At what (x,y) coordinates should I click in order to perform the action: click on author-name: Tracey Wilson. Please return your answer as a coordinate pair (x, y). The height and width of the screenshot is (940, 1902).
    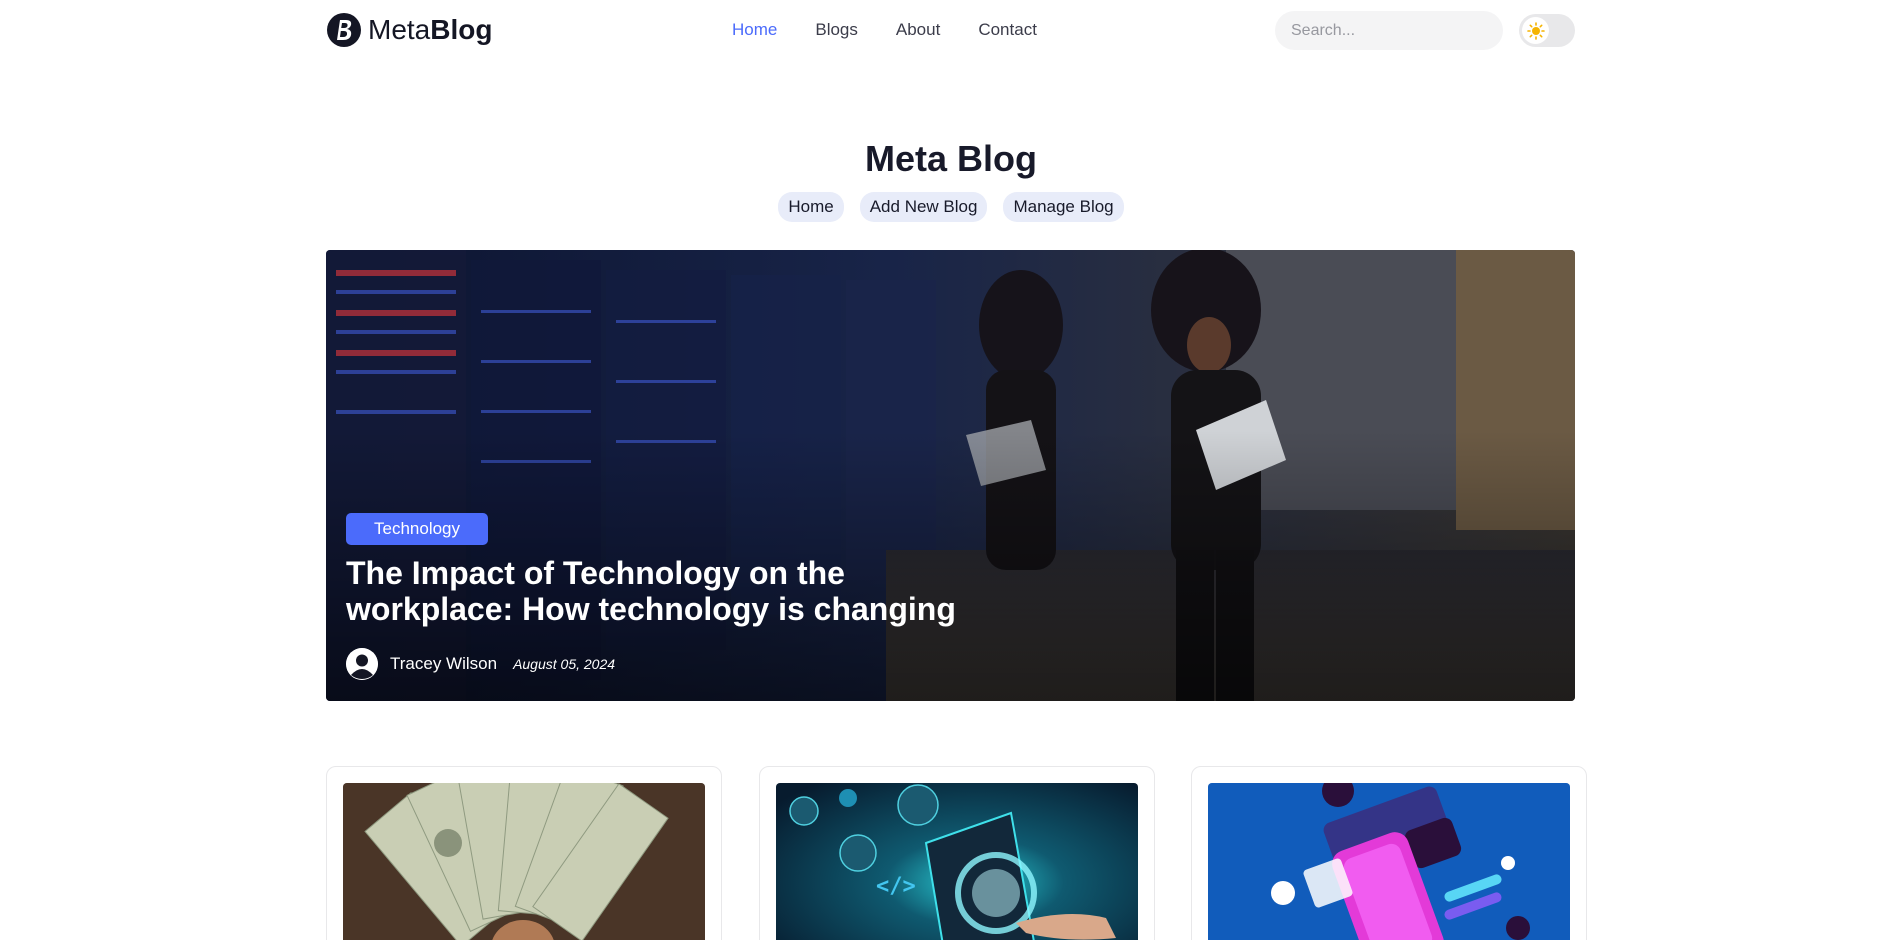
    Looking at the image, I should click on (443, 664).